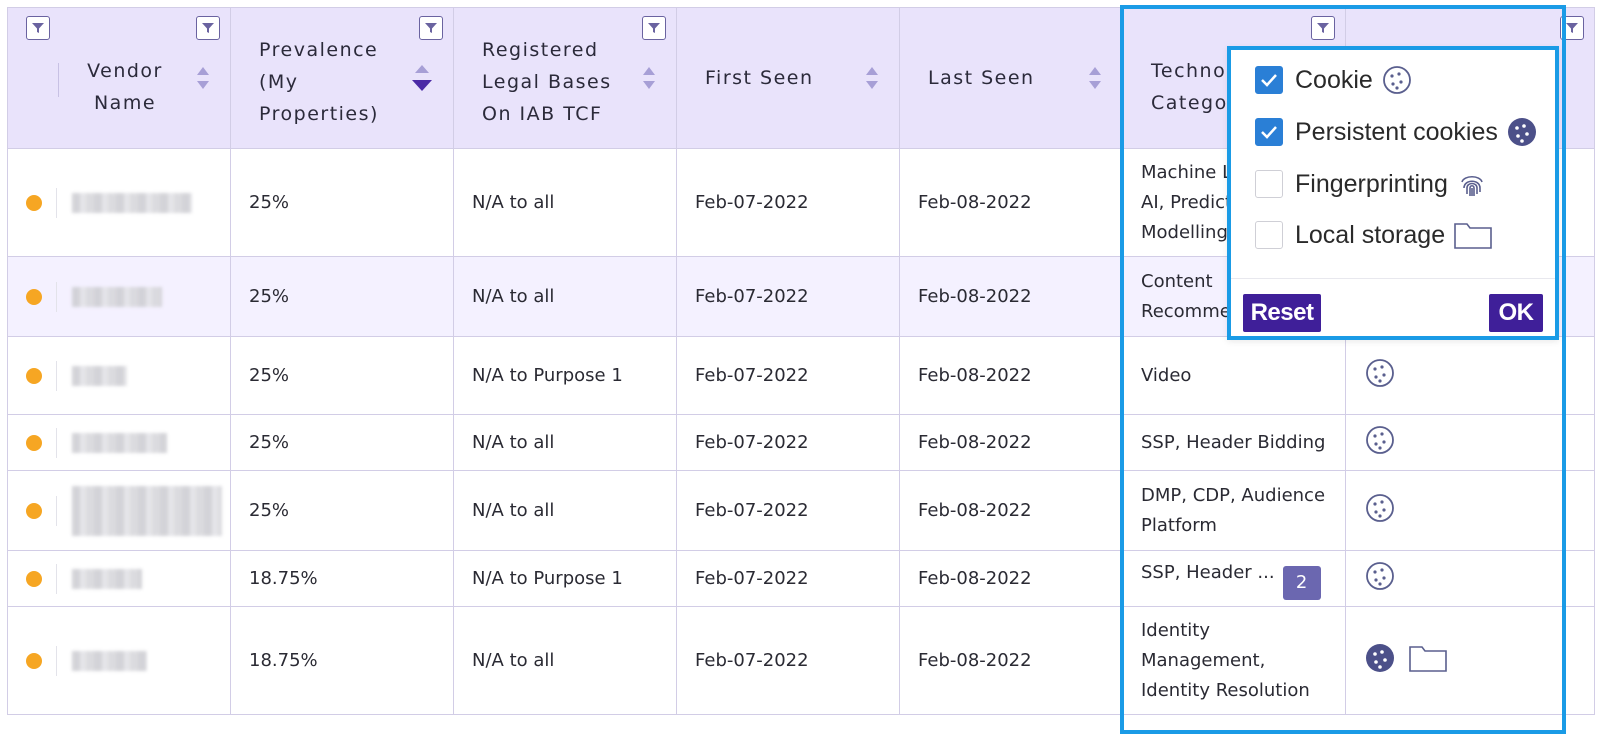 The height and width of the screenshot is (739, 1601). I want to click on header-first-seen: First Seen, so click(788, 78).